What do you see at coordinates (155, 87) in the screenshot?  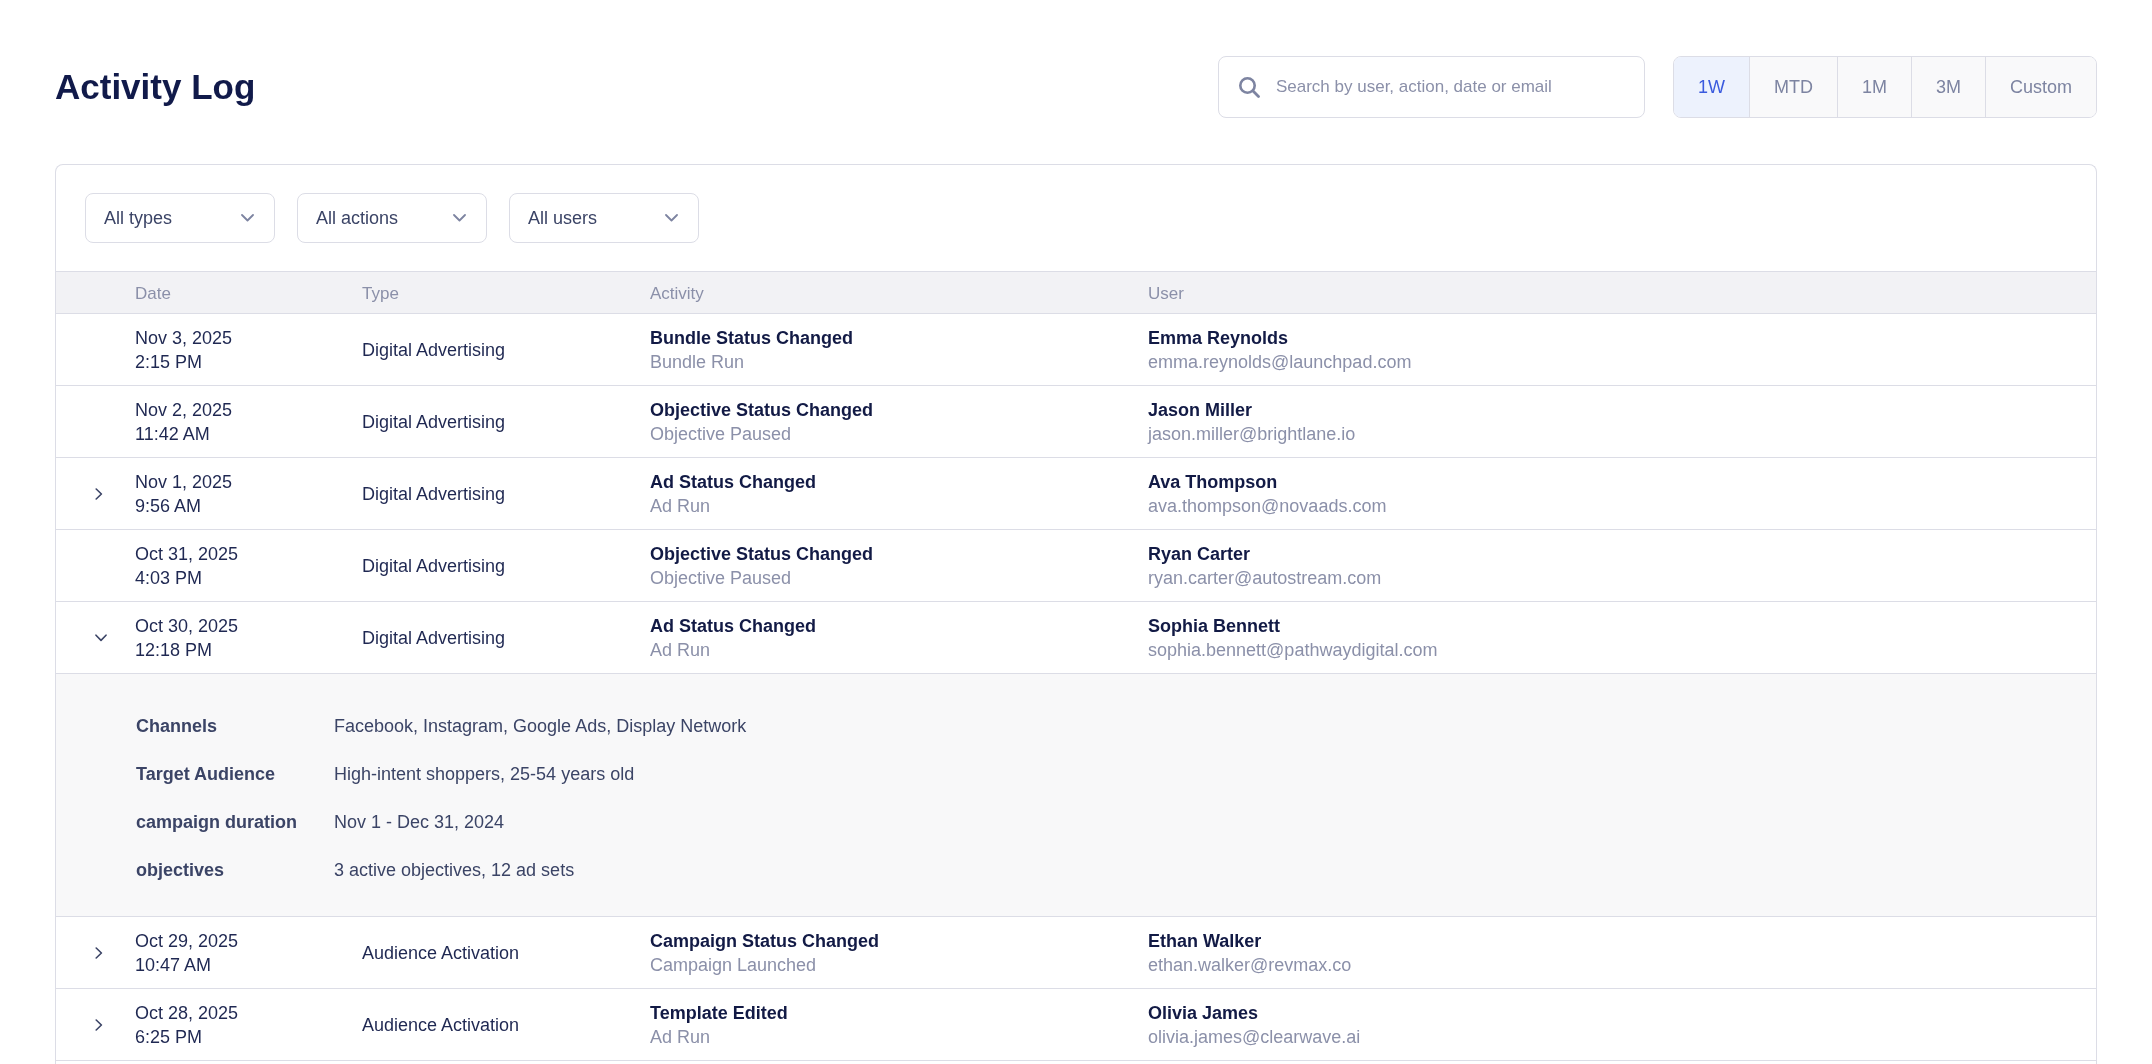 I see `page-title: Activity Log` at bounding box center [155, 87].